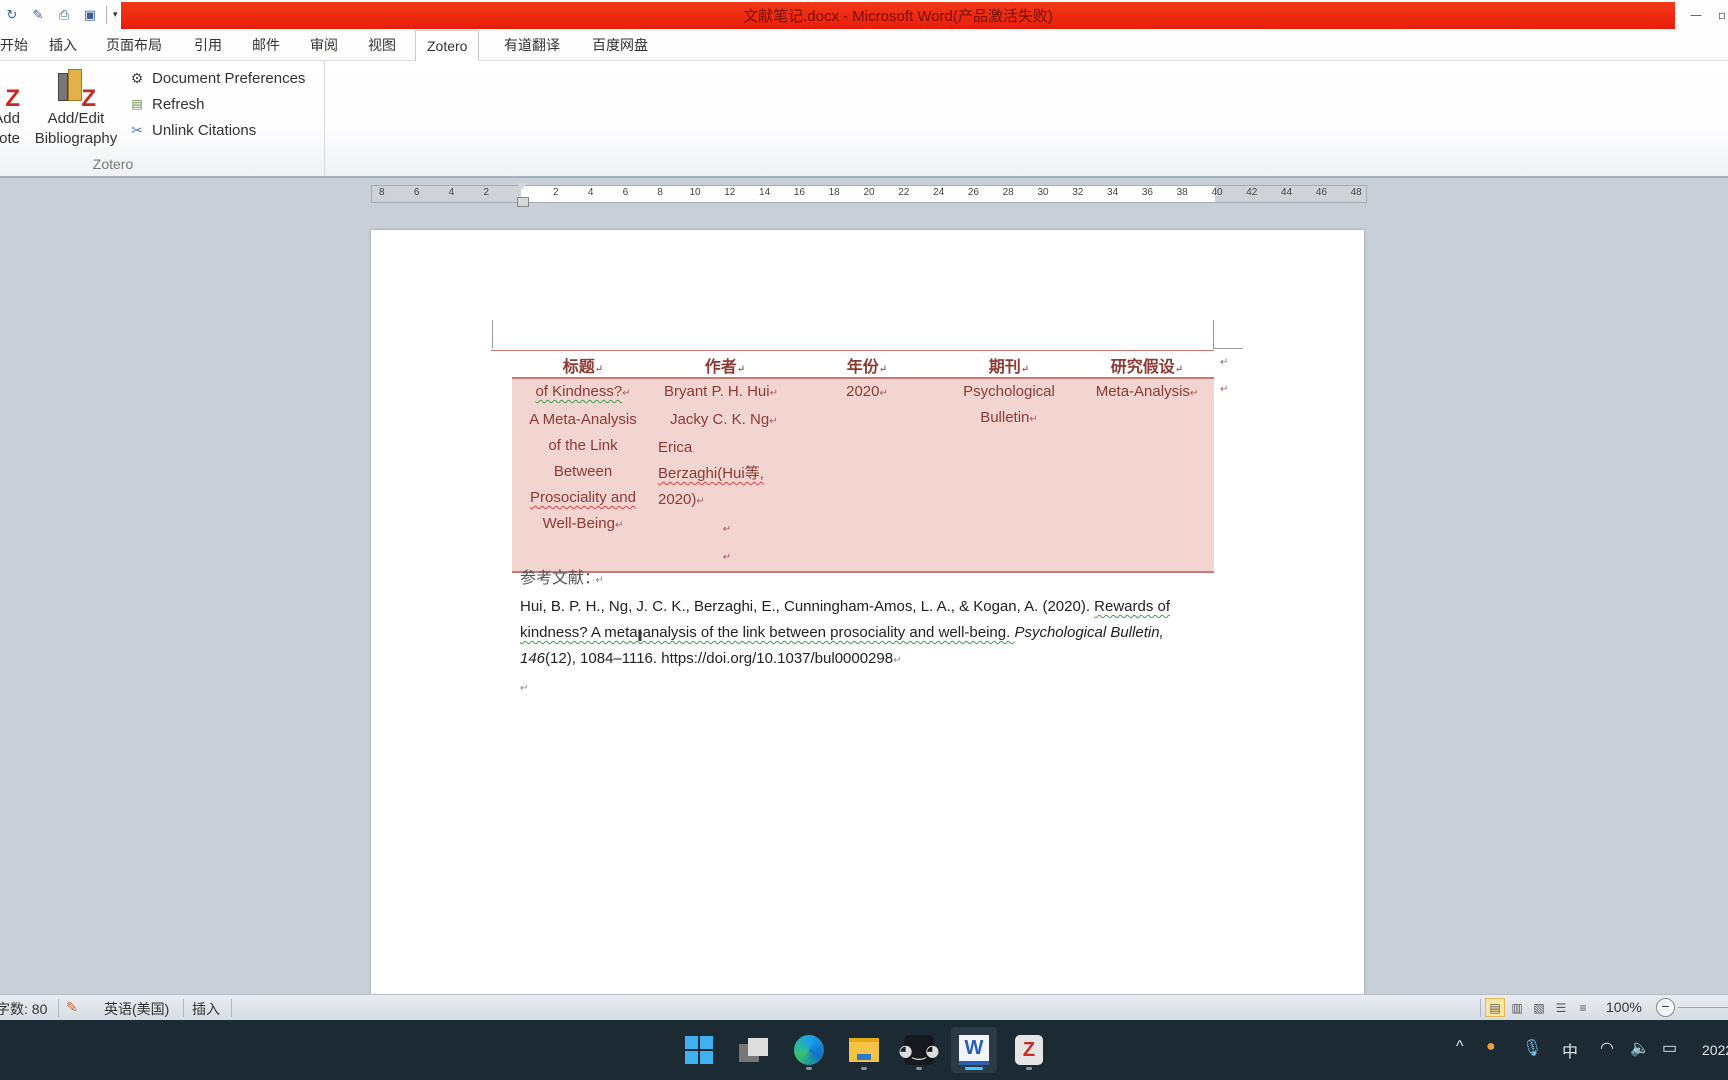  Describe the element at coordinates (1665, 1007) in the screenshot. I see `zoom-out-button: −` at that location.